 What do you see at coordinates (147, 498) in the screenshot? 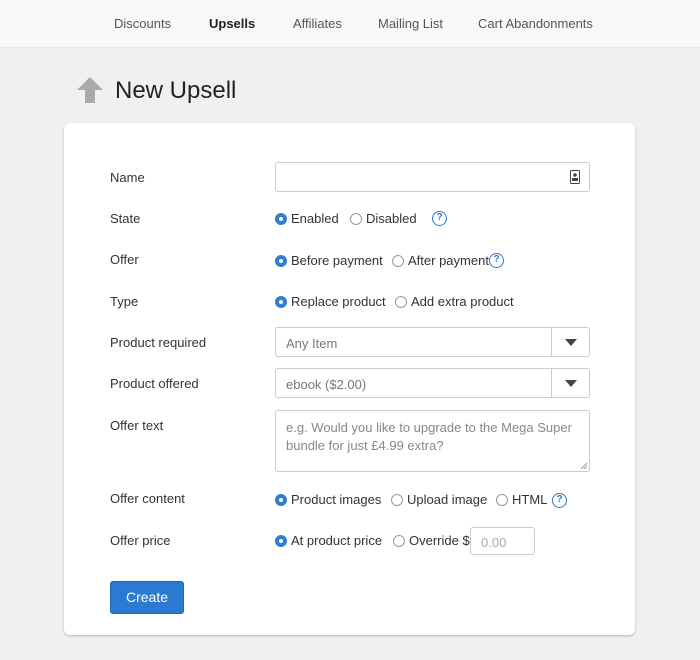
I see `offer-content-label: Offer content` at bounding box center [147, 498].